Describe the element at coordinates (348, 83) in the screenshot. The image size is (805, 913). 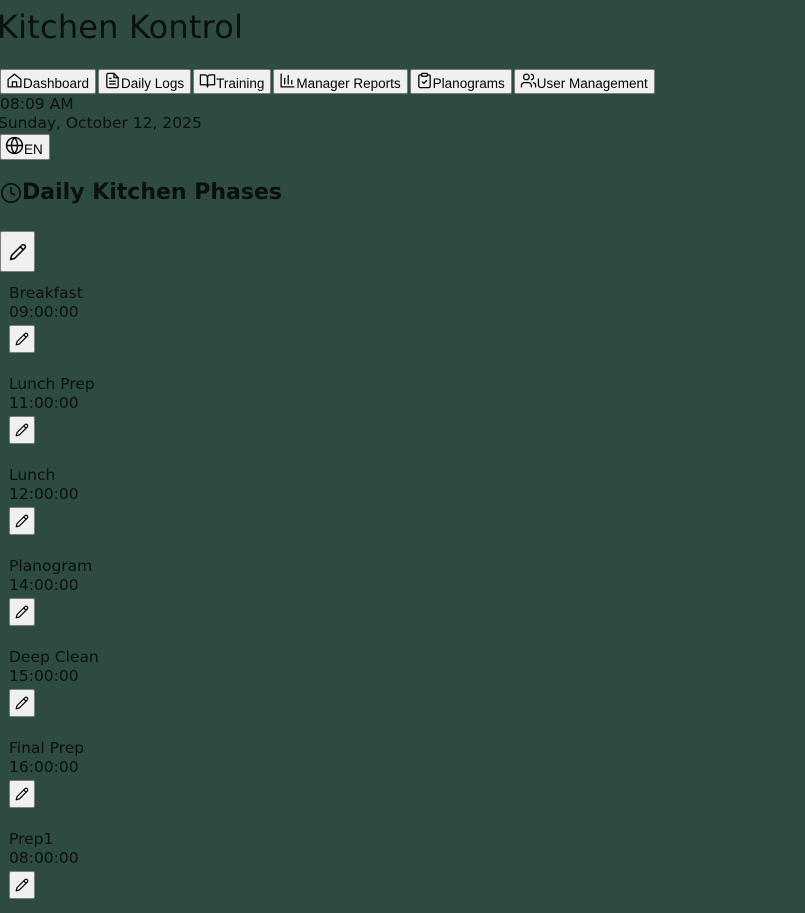
I see `nav-manager-reports-label: Manager Reports` at that location.